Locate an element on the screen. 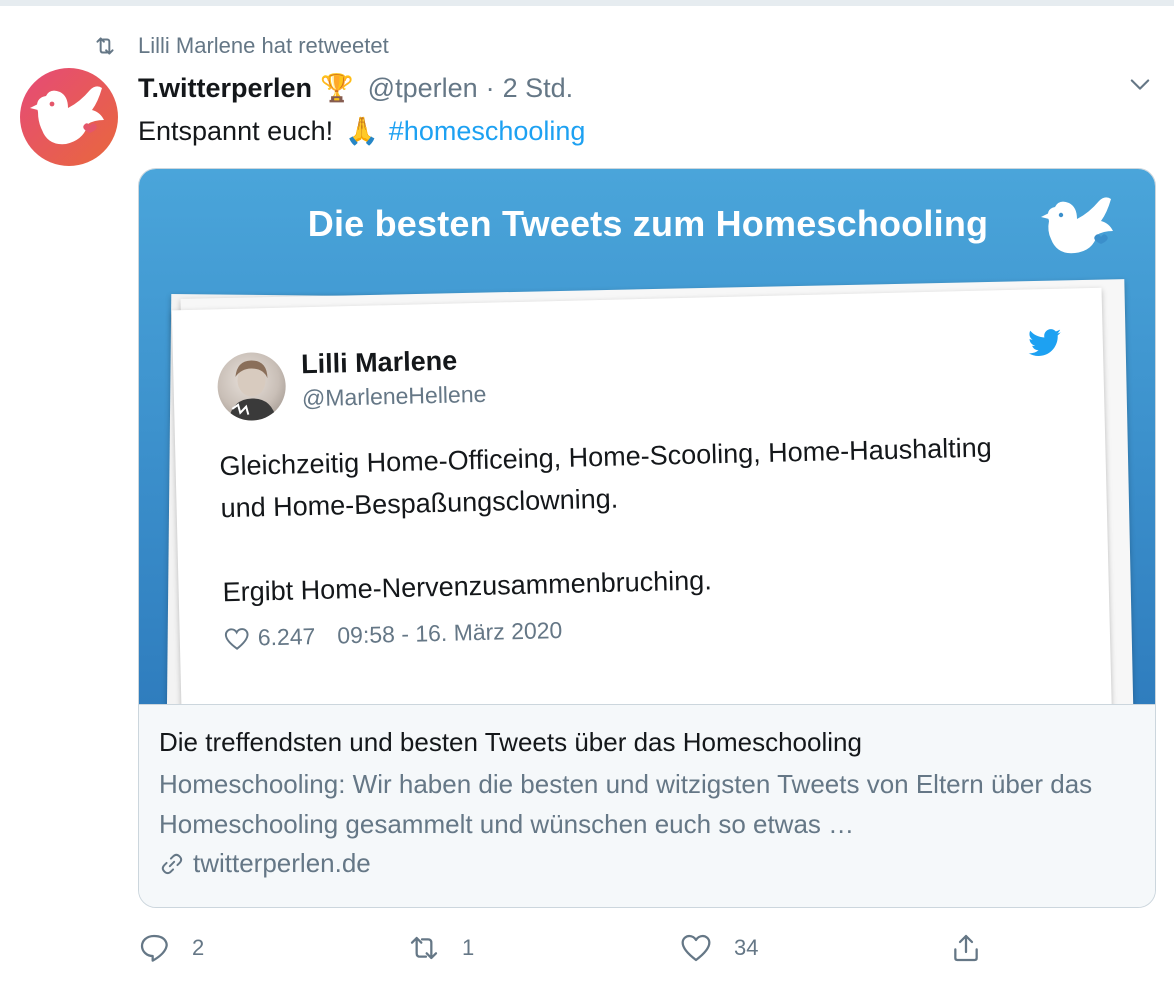  embedded-handle: @MarleneHellene is located at coordinates (394, 396).